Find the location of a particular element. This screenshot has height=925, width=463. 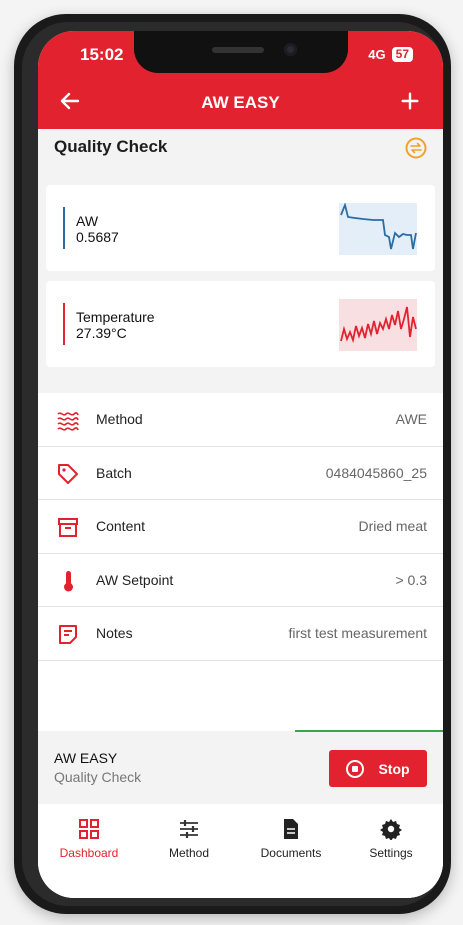

detail-row-batch: Batch 0484045860_25 is located at coordinates (240, 473).